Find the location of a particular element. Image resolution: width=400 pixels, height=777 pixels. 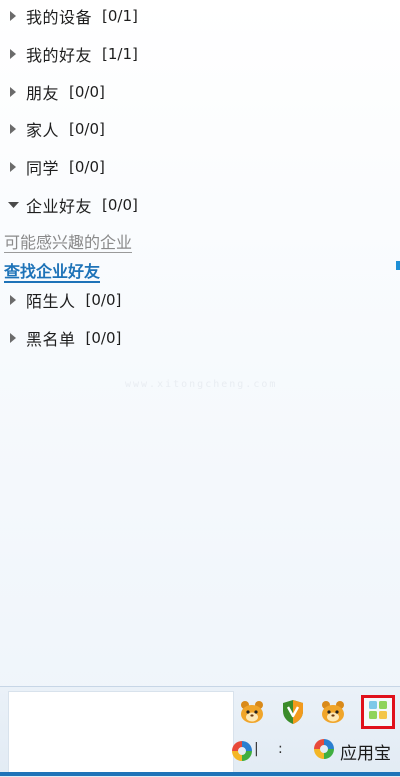

app-treasure-button: 应用宝 is located at coordinates (351, 751).